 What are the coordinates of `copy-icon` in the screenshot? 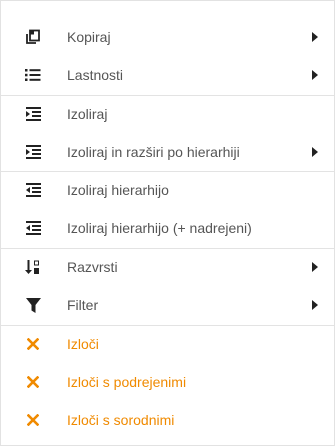 It's located at (33, 37).